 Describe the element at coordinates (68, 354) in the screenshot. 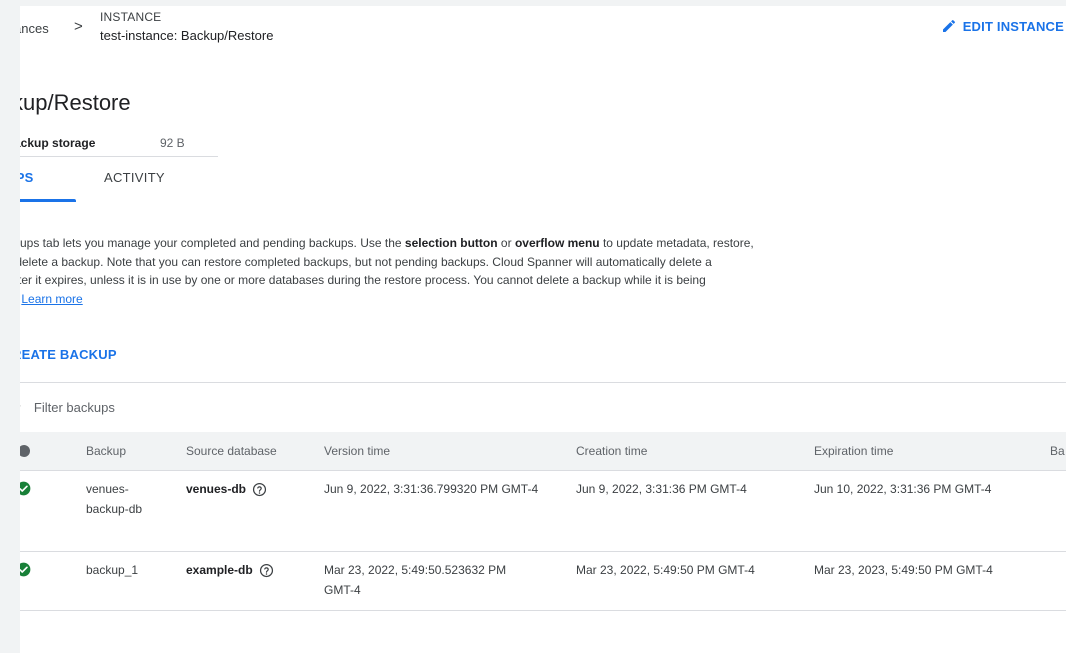

I see `create-backup-button: REATE BACKUP` at that location.